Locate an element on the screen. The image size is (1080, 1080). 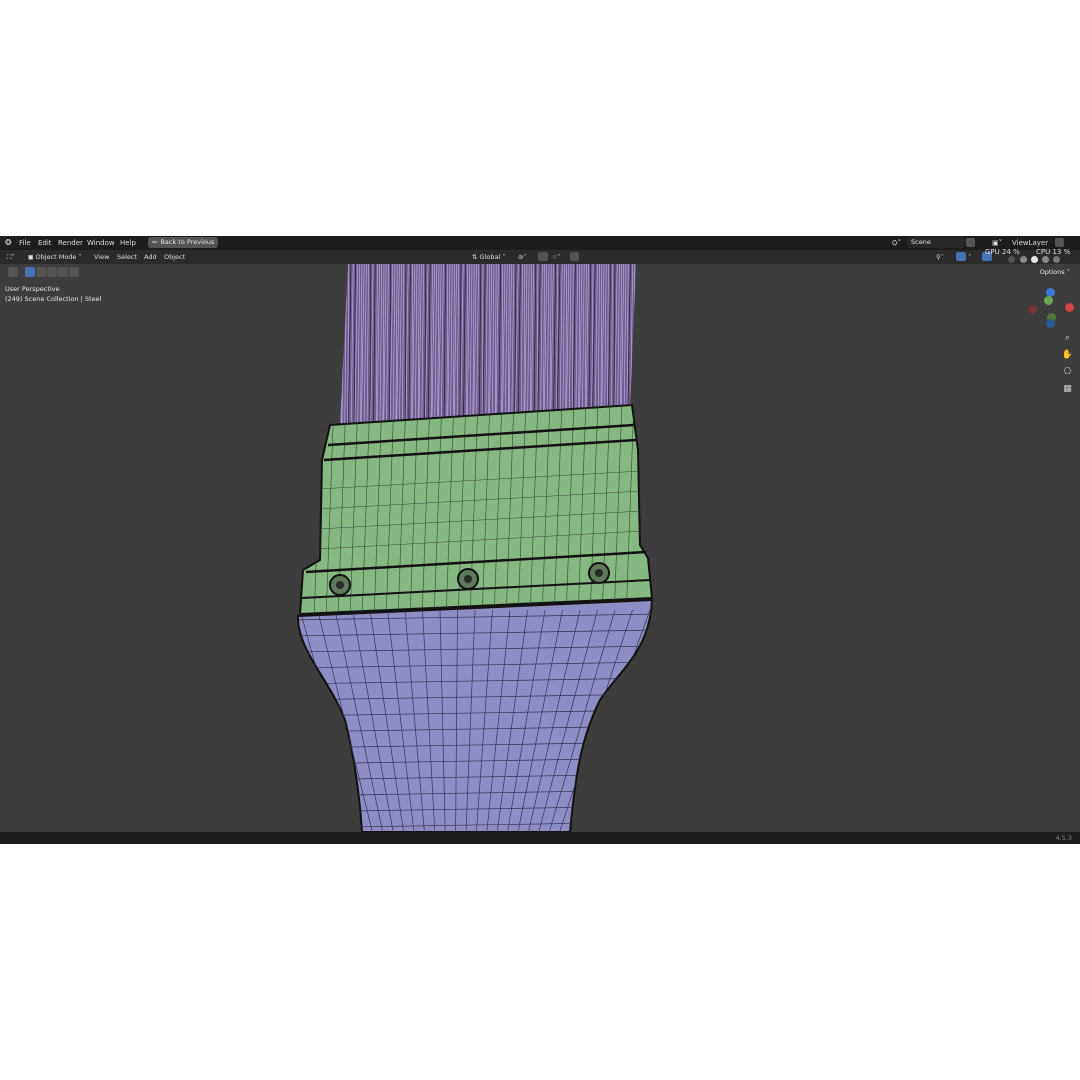
rivet-middle-center is located at coordinates (468, 579).